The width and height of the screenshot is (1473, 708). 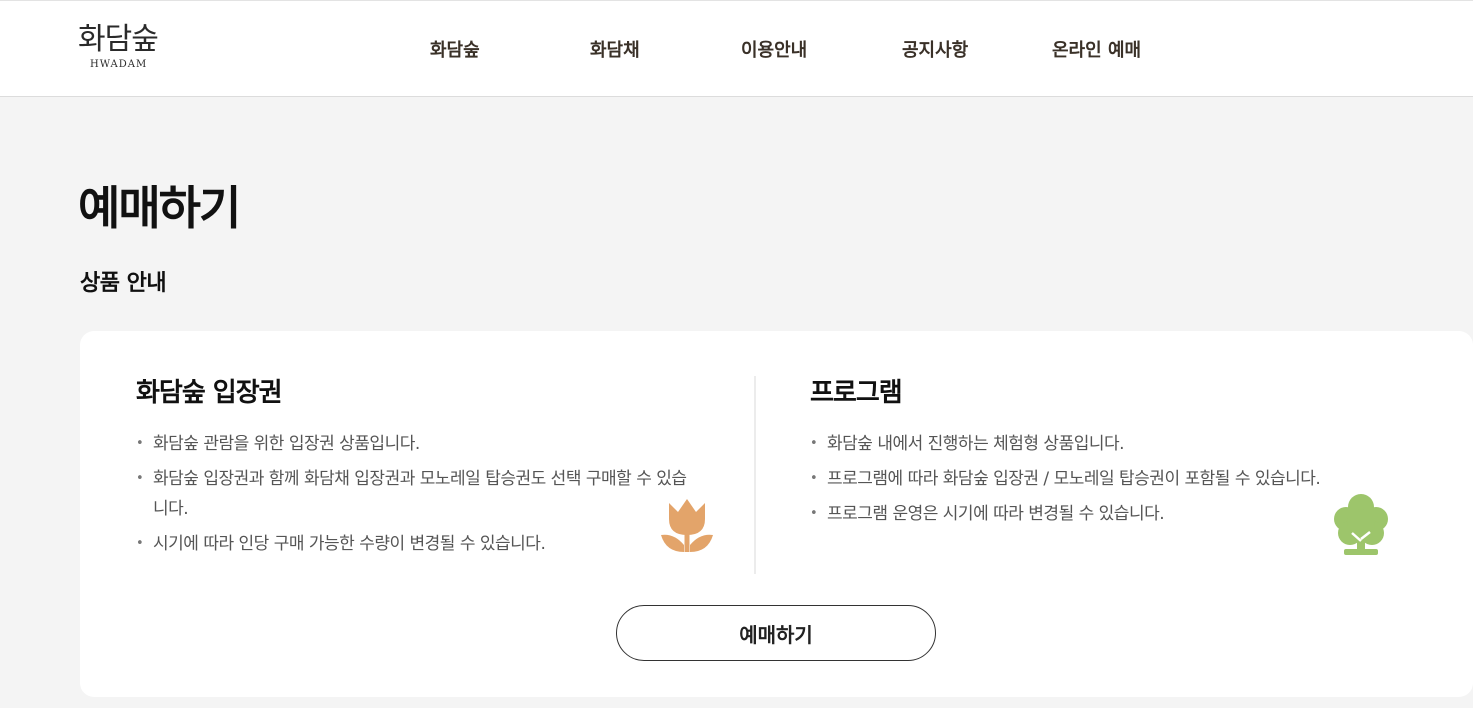 I want to click on list-item: 프로그램에 따라 화담숲 입장권 / 모노레일 탑승권이 포함될 수 있습니다., so click(x=1070, y=479).